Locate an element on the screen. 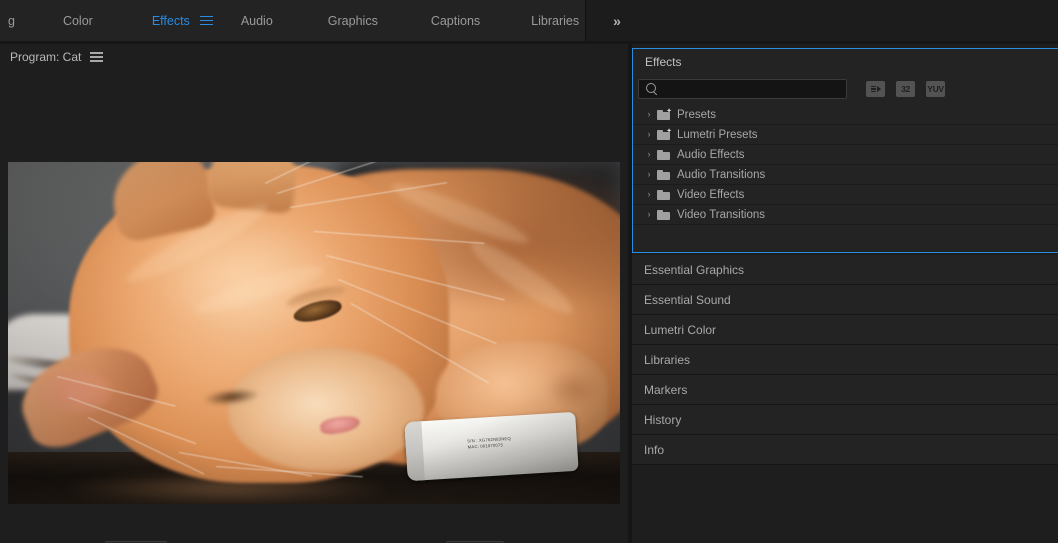  workspace-tab-effects: Effects is located at coordinates (171, 20).